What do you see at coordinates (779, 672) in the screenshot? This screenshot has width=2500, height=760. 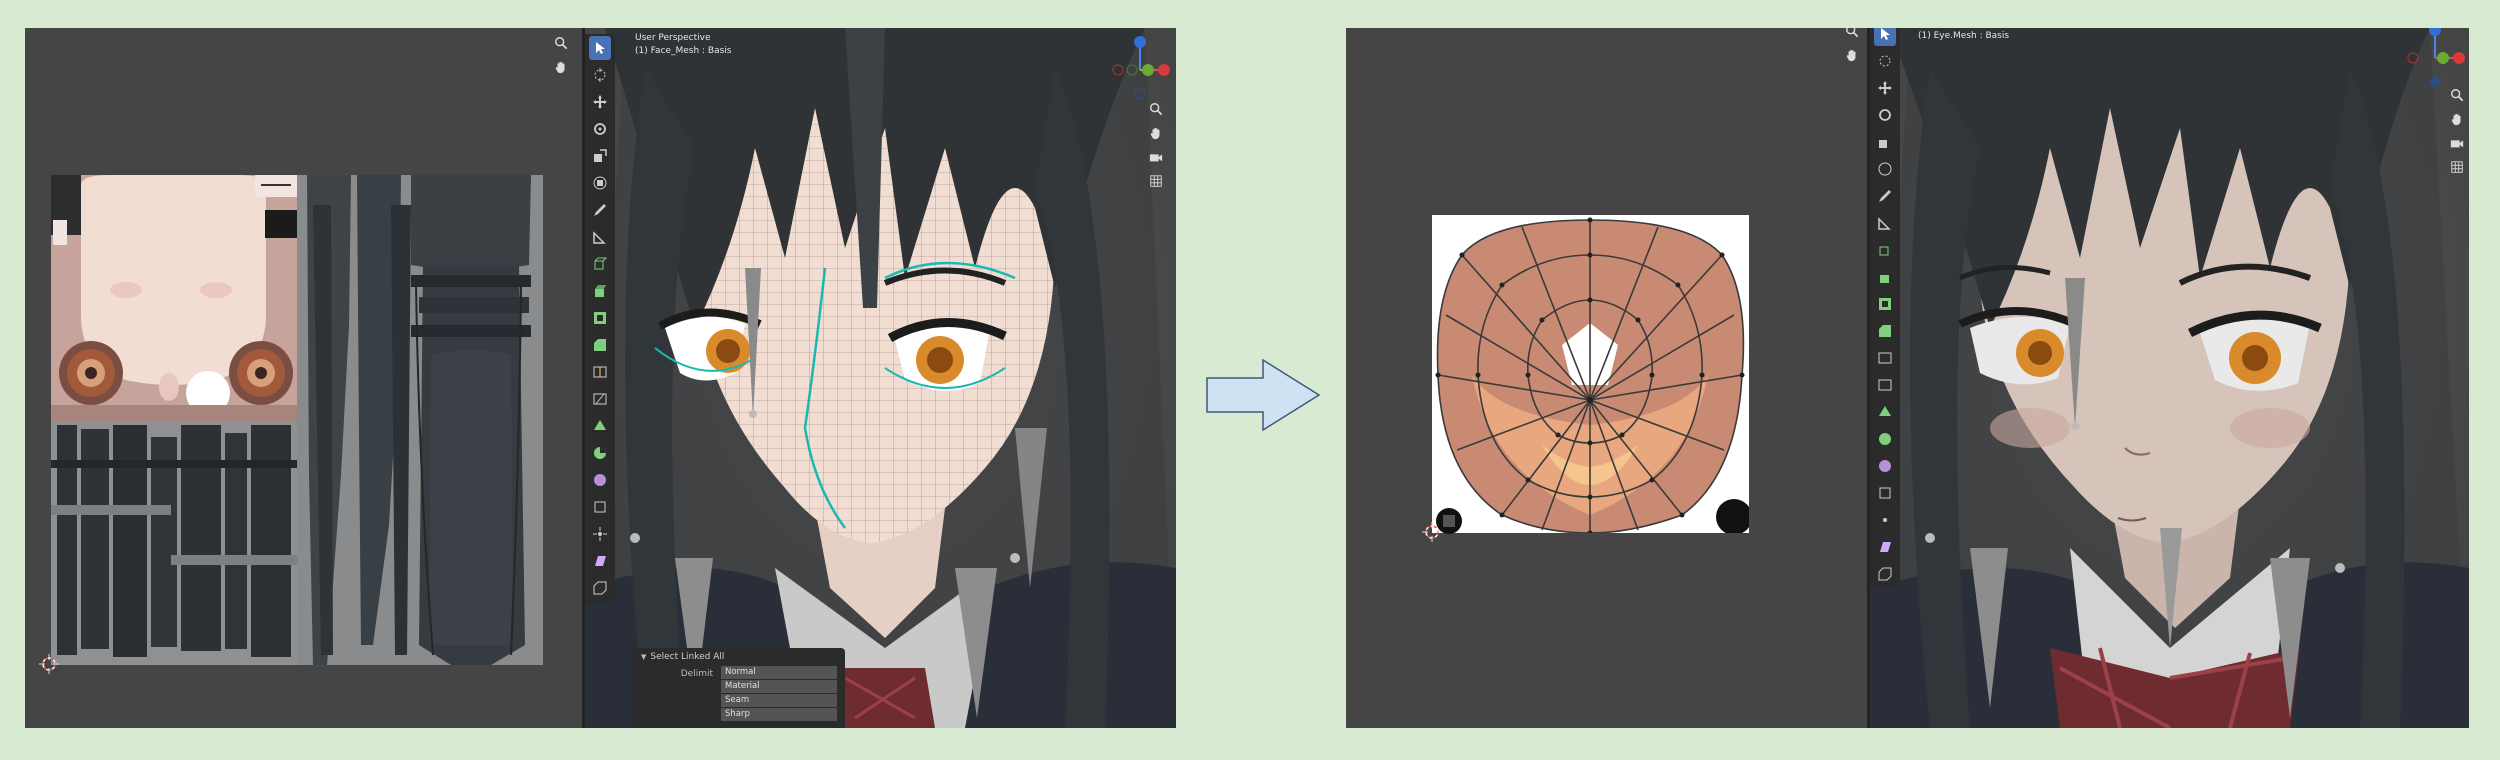 I see `delimit-option-normal: Normal` at bounding box center [779, 672].